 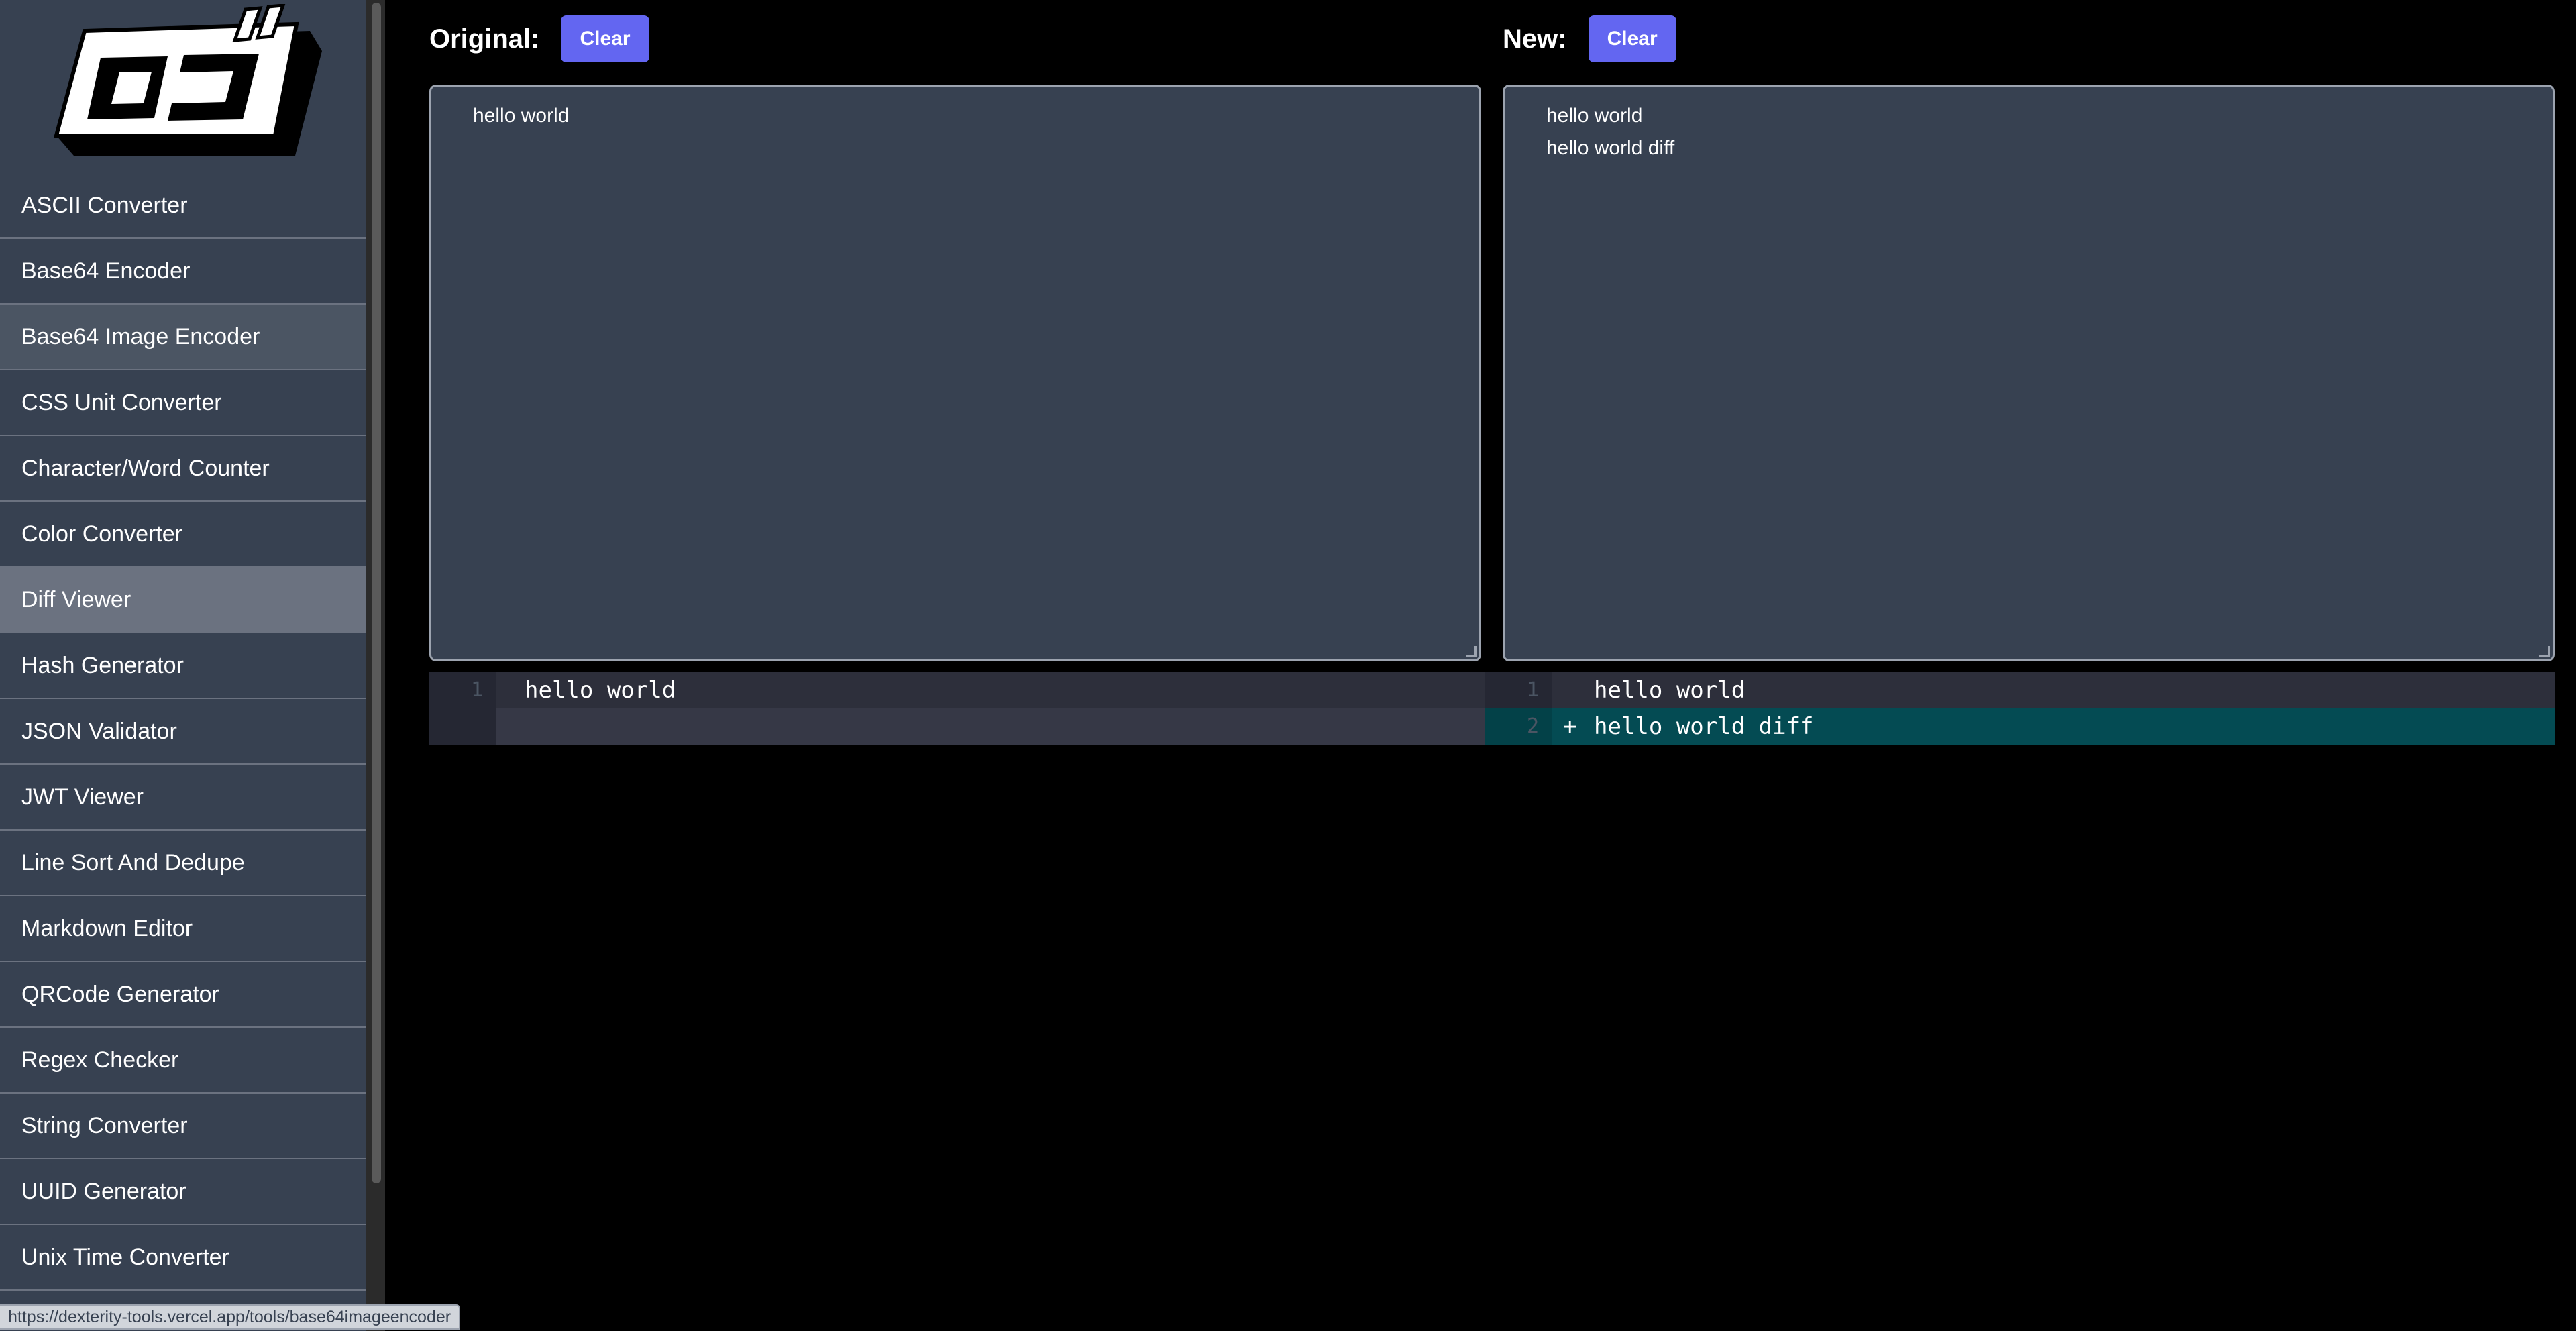 I want to click on sidebar-item-label: Regex Checker, so click(x=100, y=1060).